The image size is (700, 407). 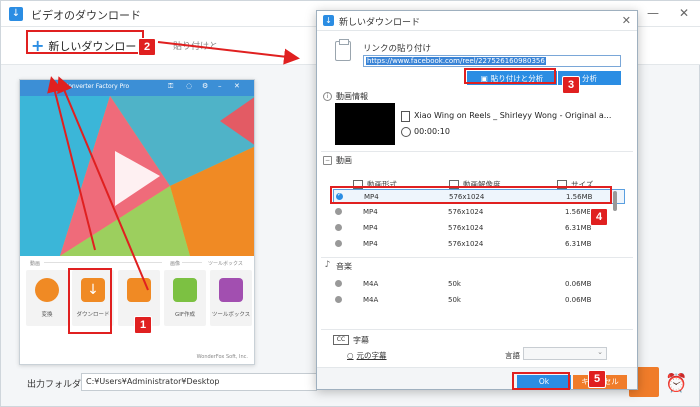 What do you see at coordinates (90, 301) in the screenshot?
I see `highlight-download-tile` at bounding box center [90, 301].